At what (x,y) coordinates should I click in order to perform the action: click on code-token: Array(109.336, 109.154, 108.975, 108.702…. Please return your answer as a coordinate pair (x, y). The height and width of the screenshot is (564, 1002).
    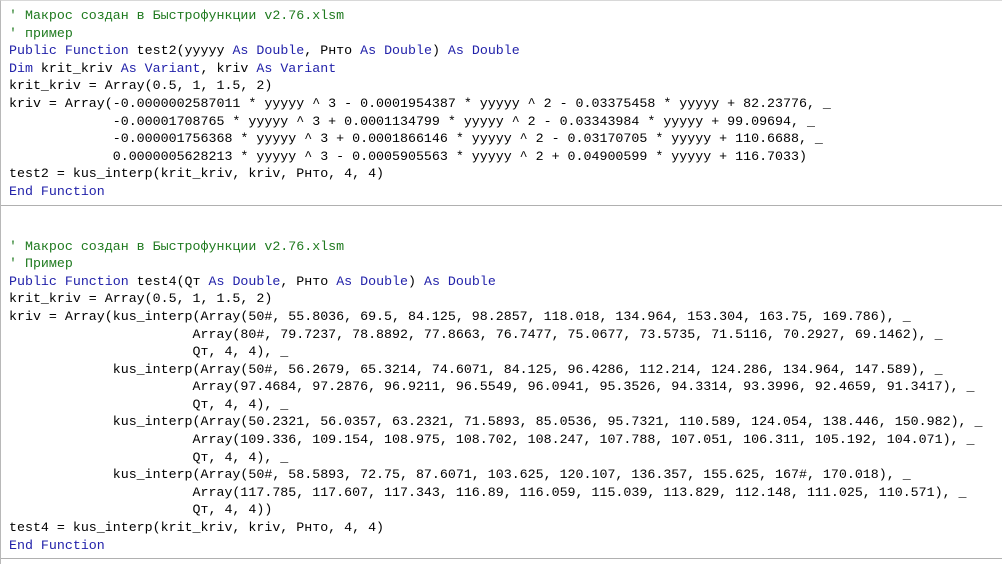
    Looking at the image, I should click on (492, 440).